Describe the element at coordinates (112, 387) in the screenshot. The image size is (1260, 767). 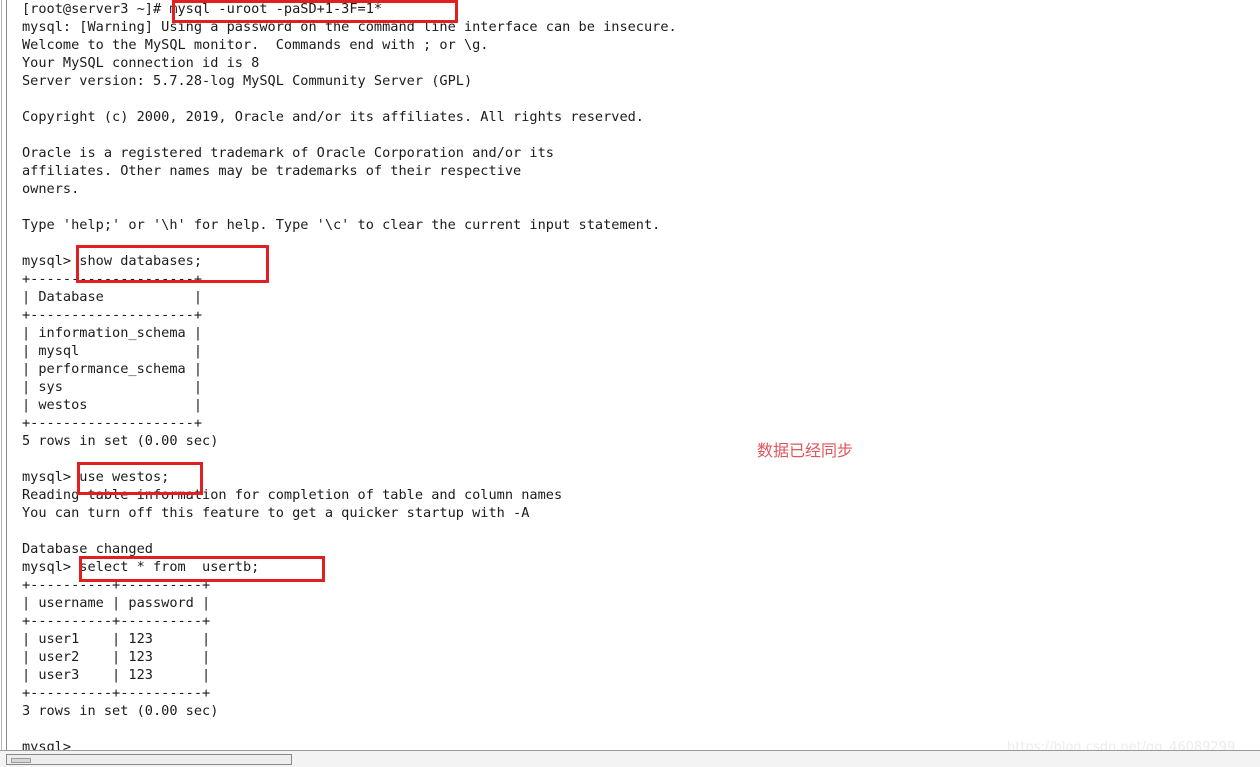
I see `terminal-line: | sys |` at that location.